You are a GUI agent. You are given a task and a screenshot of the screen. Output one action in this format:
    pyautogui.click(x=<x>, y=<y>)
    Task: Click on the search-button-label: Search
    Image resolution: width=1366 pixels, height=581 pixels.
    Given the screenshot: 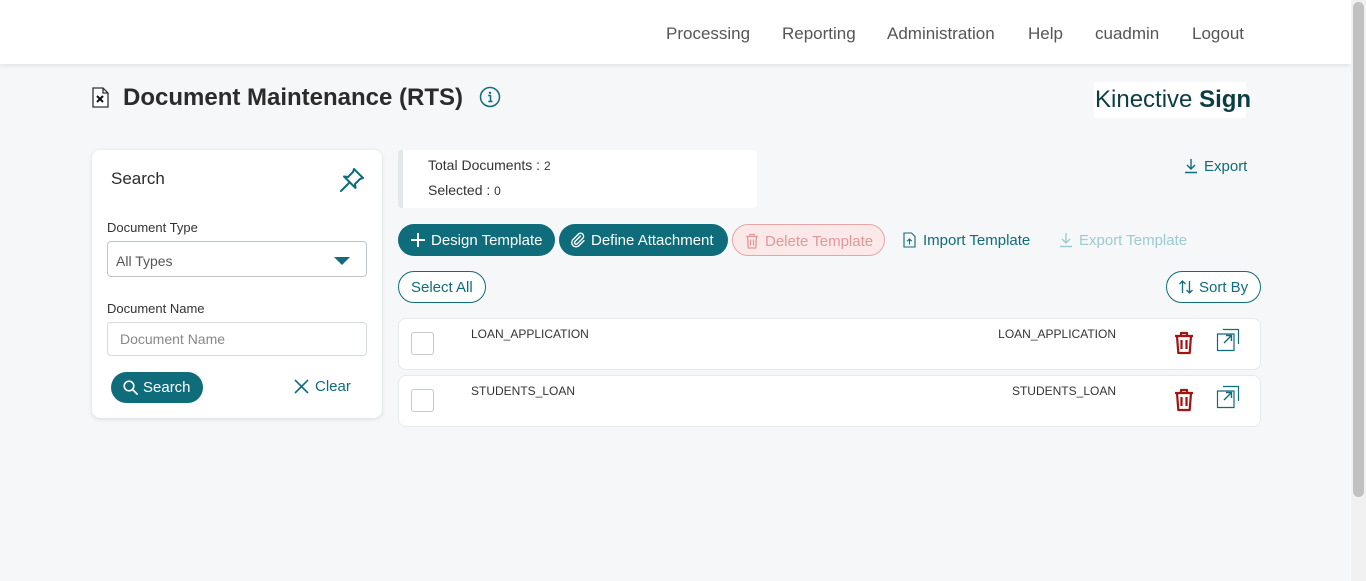 What is the action you would take?
    pyautogui.click(x=167, y=387)
    